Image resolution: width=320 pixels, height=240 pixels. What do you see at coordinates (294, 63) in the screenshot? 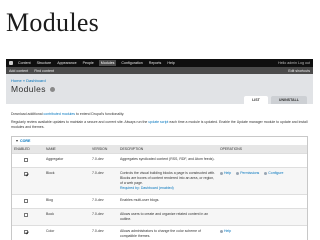
I see `user-links: Hello admin Log out` at bounding box center [294, 63].